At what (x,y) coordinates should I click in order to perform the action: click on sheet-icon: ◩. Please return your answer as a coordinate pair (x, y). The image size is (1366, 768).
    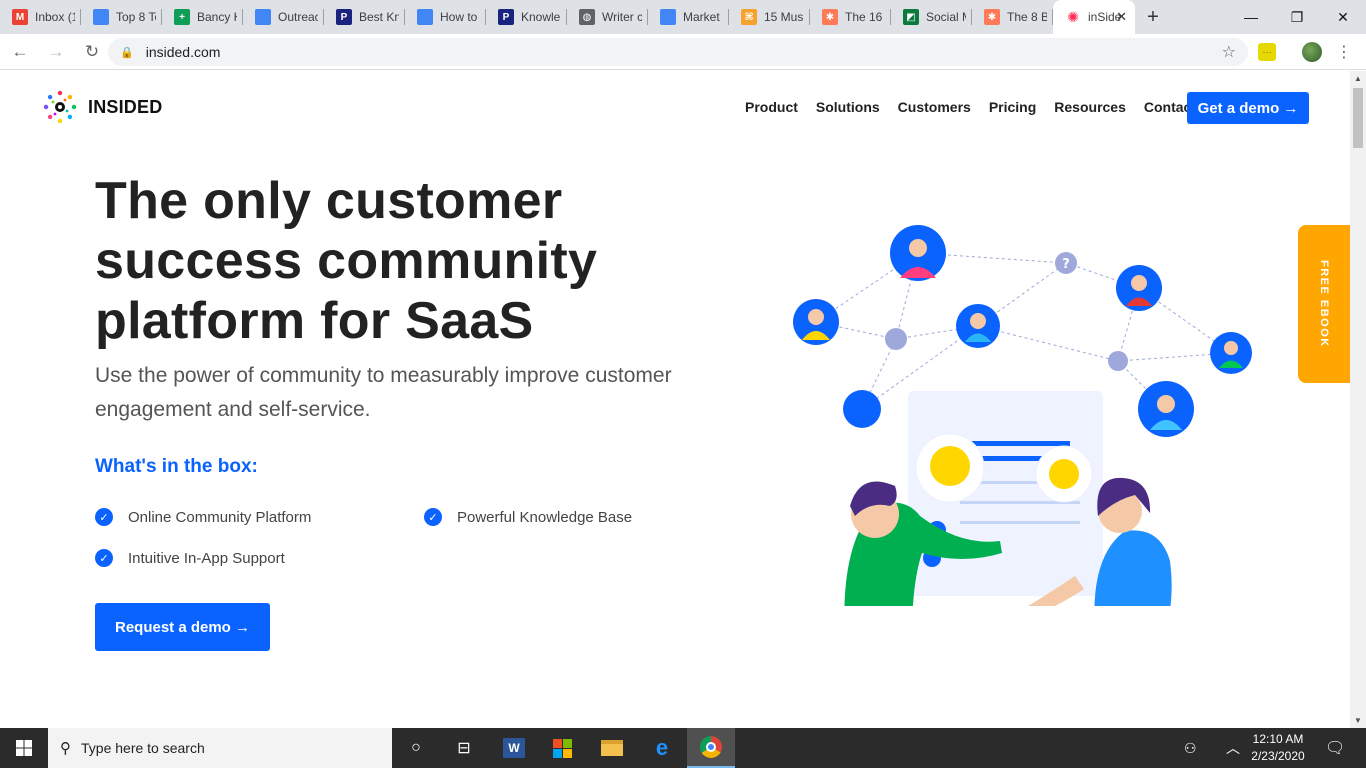
    Looking at the image, I should click on (911, 17).